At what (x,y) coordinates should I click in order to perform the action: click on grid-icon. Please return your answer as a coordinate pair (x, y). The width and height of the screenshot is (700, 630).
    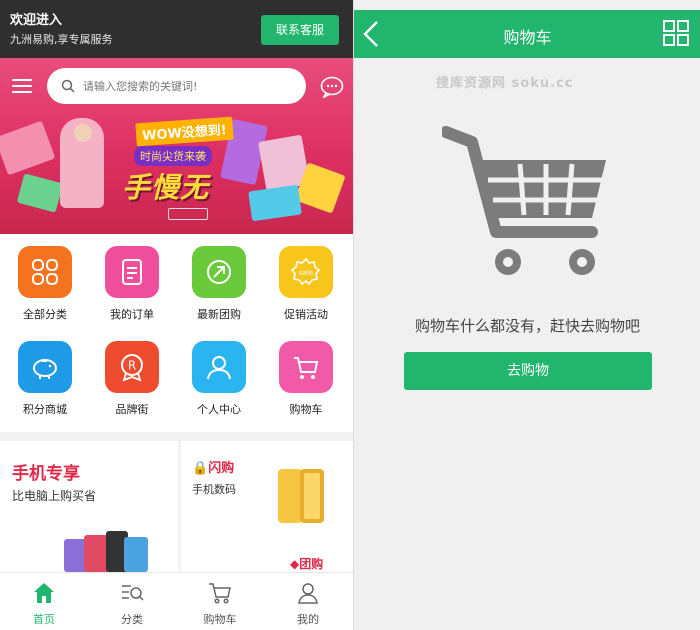
    Looking at the image, I should click on (45, 272).